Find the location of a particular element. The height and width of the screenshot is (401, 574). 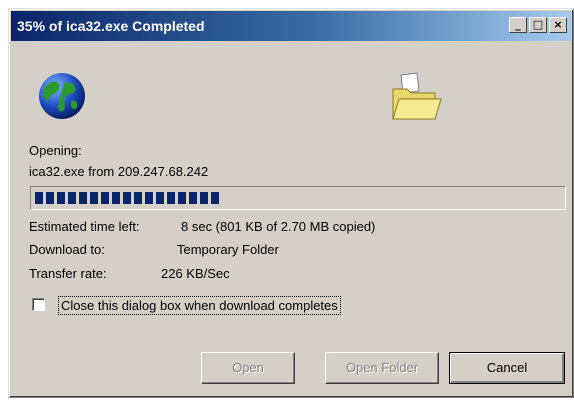

folder-icon is located at coordinates (417, 96).